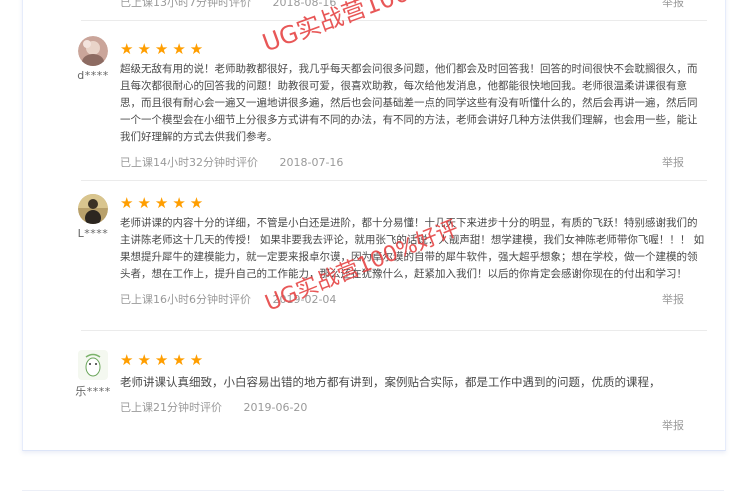  What do you see at coordinates (373, 496) in the screenshot?
I see `next-card-edge` at bounding box center [373, 496].